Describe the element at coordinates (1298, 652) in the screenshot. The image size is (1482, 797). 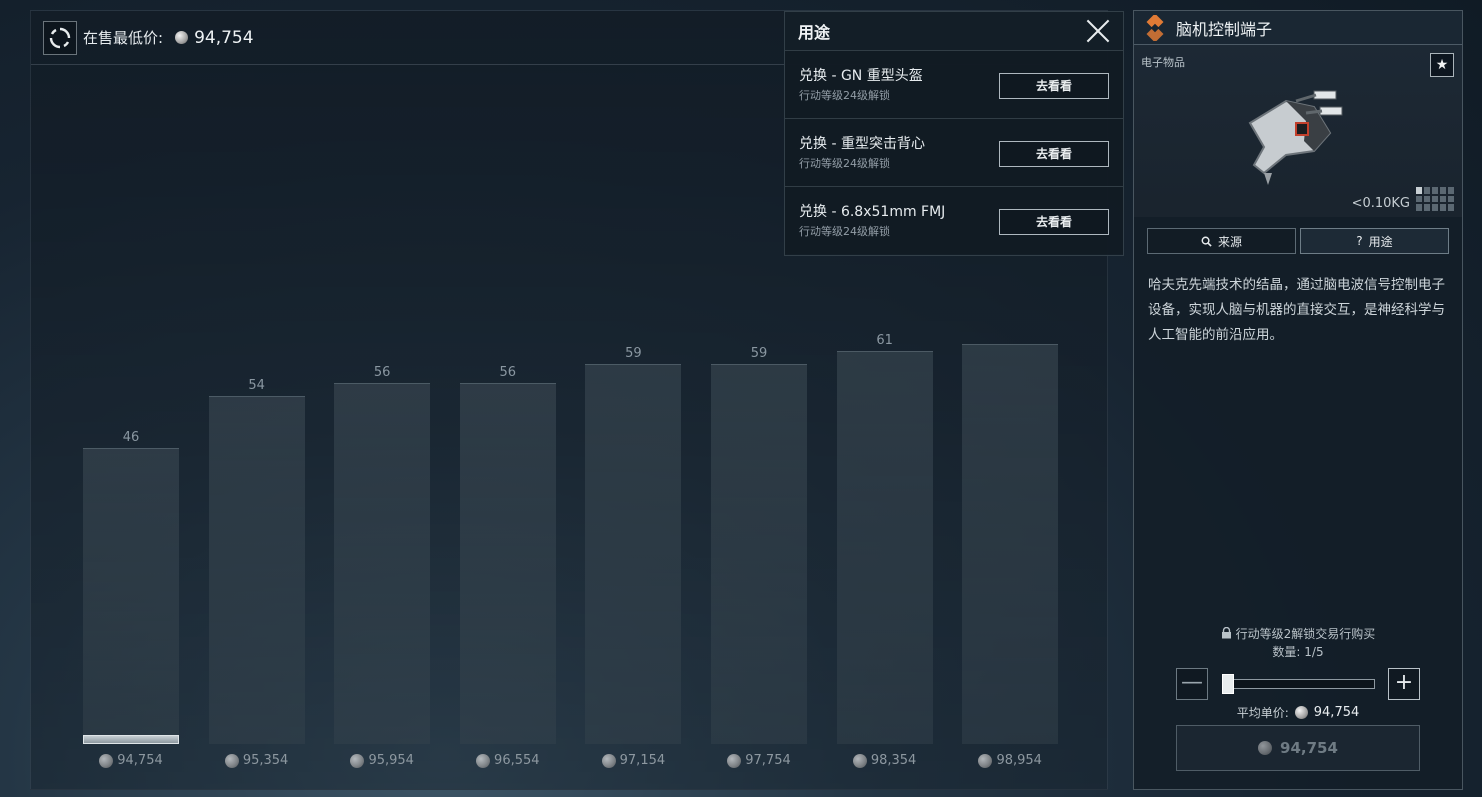
I see `quantity-text: 数量: 1/5` at that location.